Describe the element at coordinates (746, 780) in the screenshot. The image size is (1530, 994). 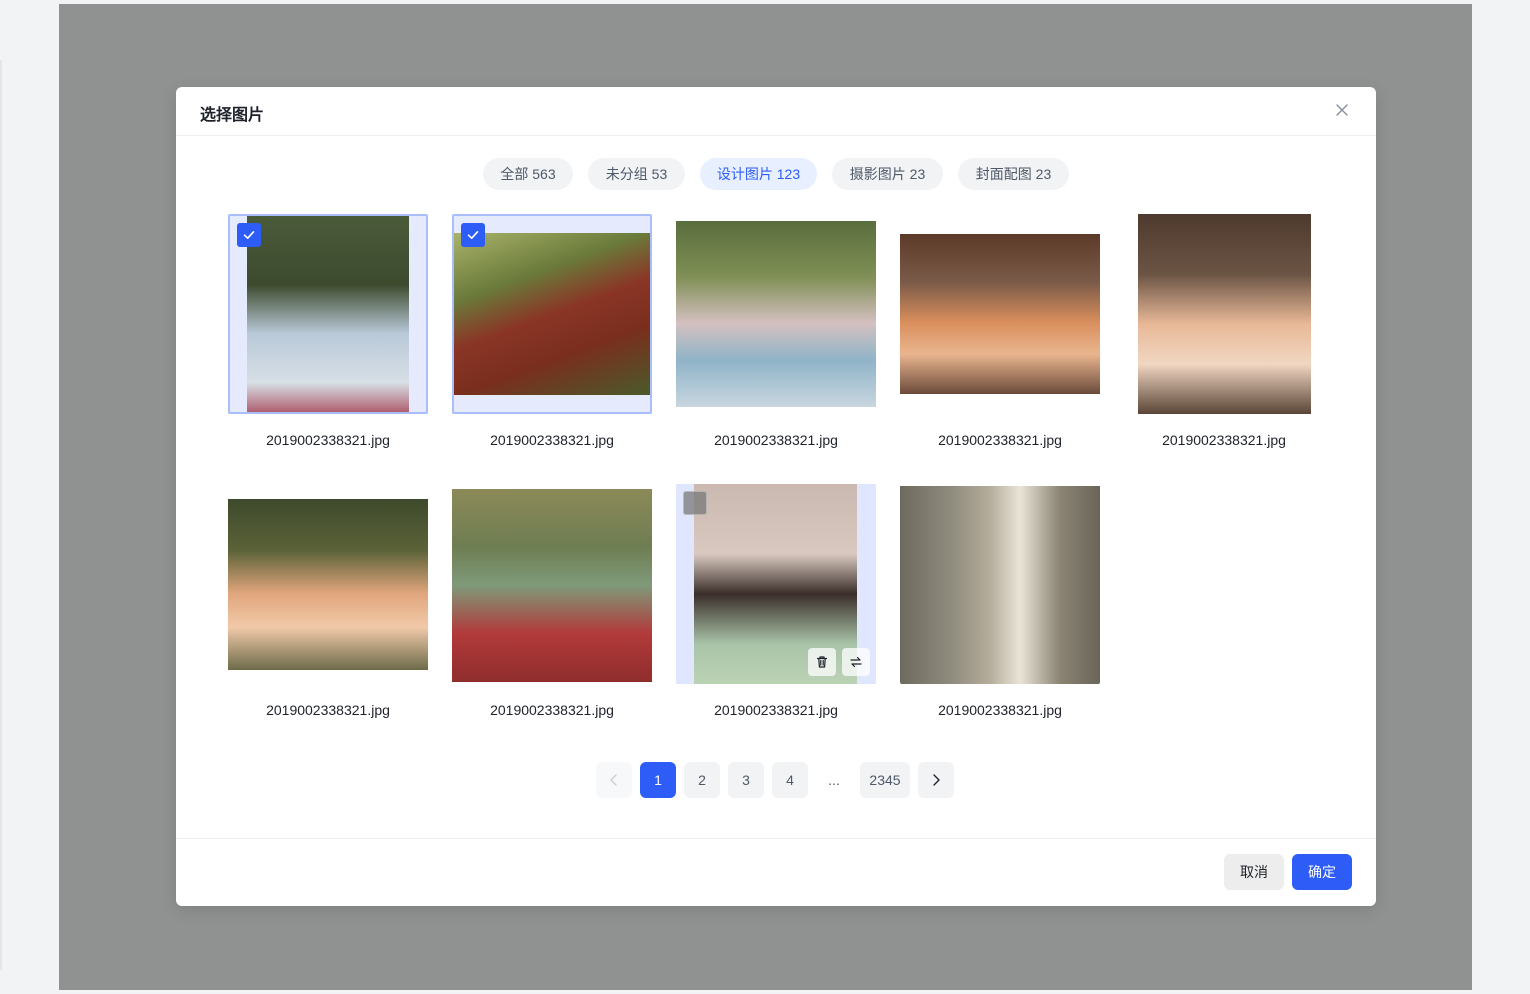
I see `page-3-button: 3` at that location.